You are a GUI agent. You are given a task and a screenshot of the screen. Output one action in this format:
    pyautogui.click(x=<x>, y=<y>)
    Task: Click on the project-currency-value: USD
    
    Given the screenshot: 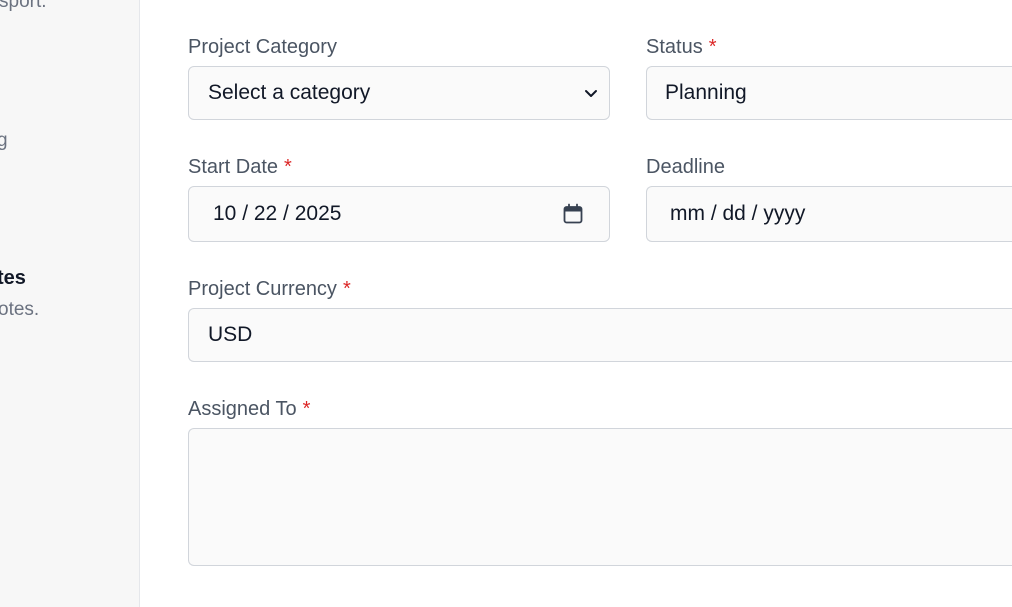 What is the action you would take?
    pyautogui.click(x=230, y=334)
    